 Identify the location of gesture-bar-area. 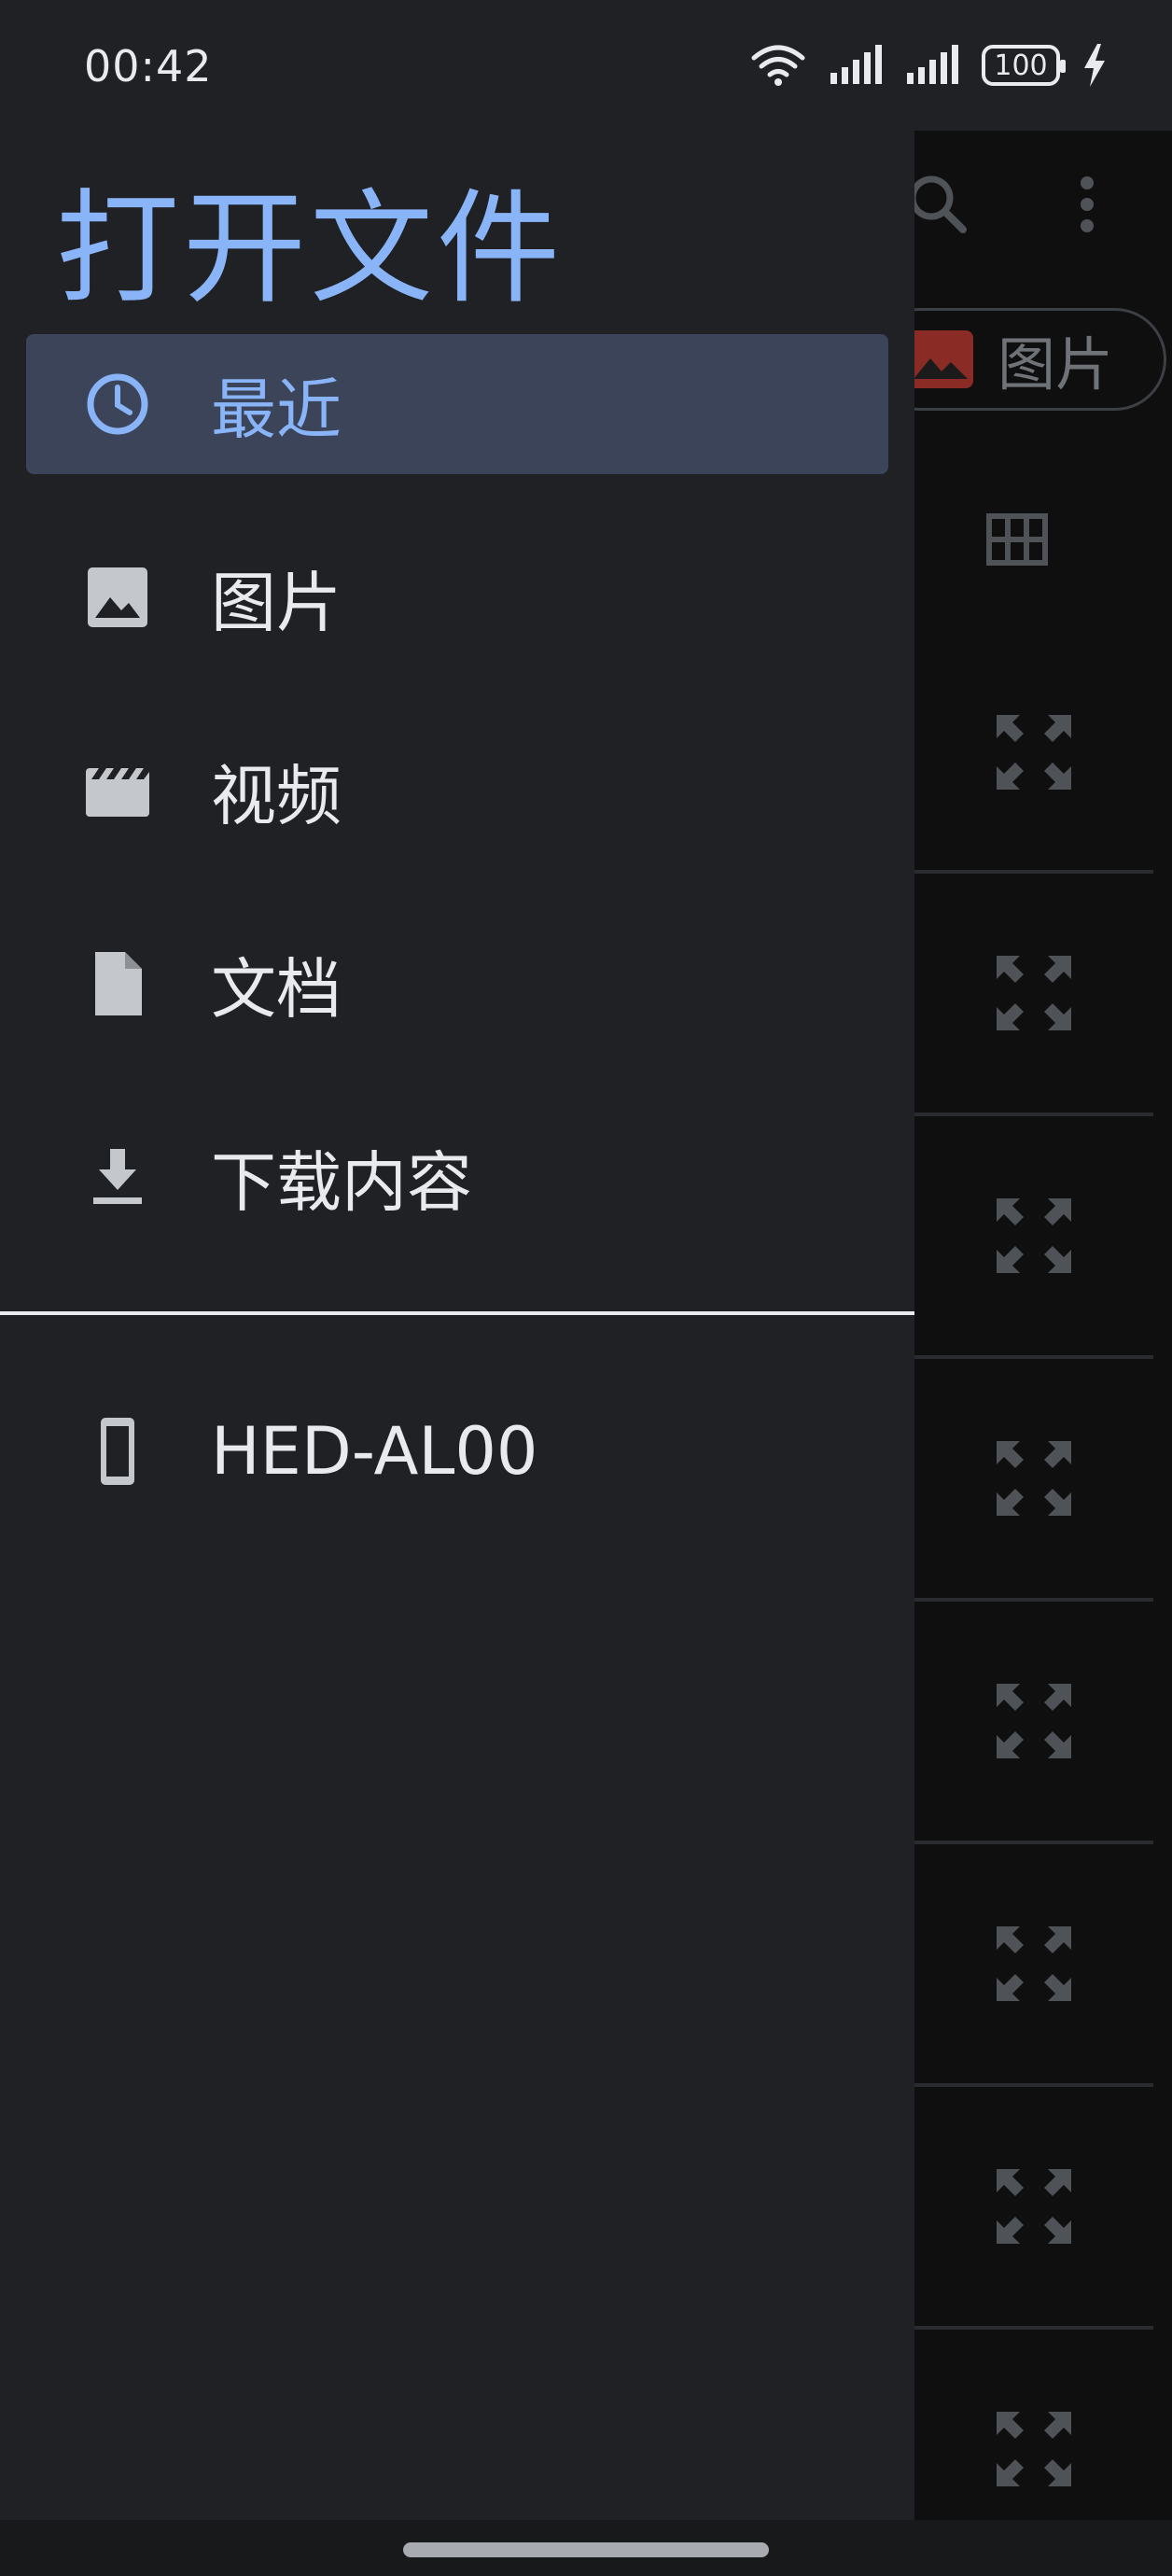
(586, 2548).